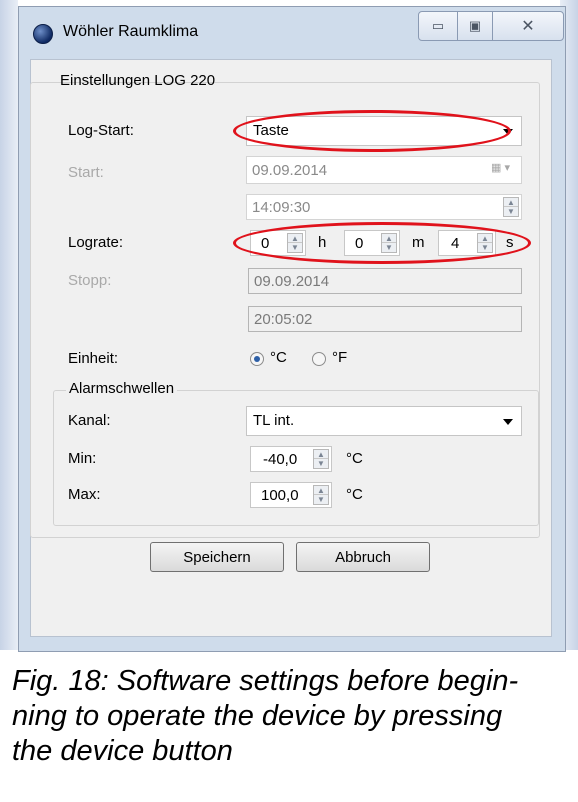 The width and height of the screenshot is (578, 802). Describe the element at coordinates (86, 172) in the screenshot. I see `start-label: Start:` at that location.